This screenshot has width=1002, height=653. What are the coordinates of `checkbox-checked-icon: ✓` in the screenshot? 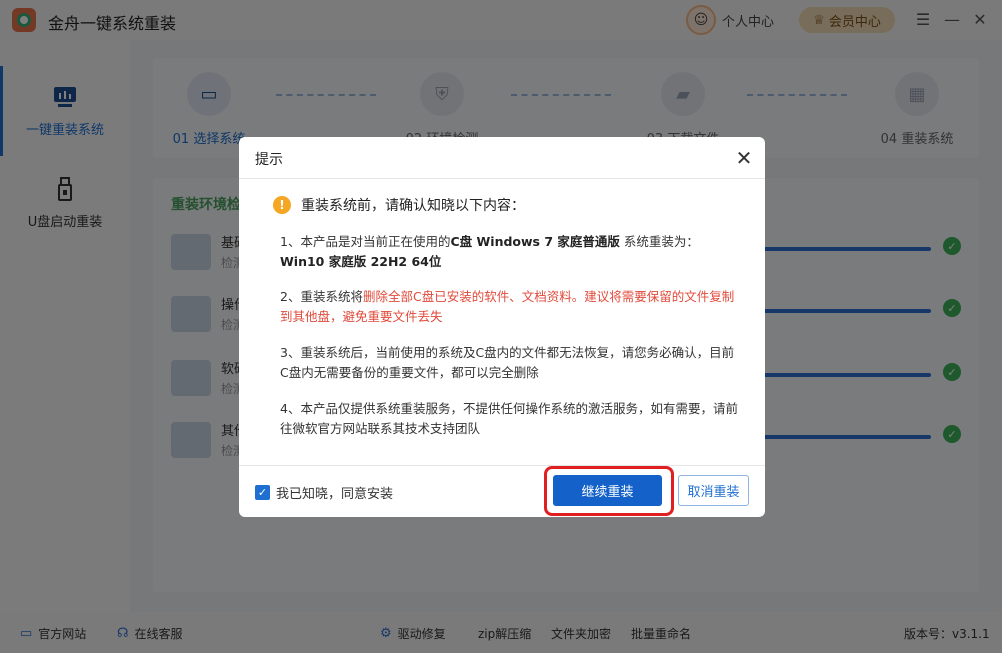 It's located at (262, 492).